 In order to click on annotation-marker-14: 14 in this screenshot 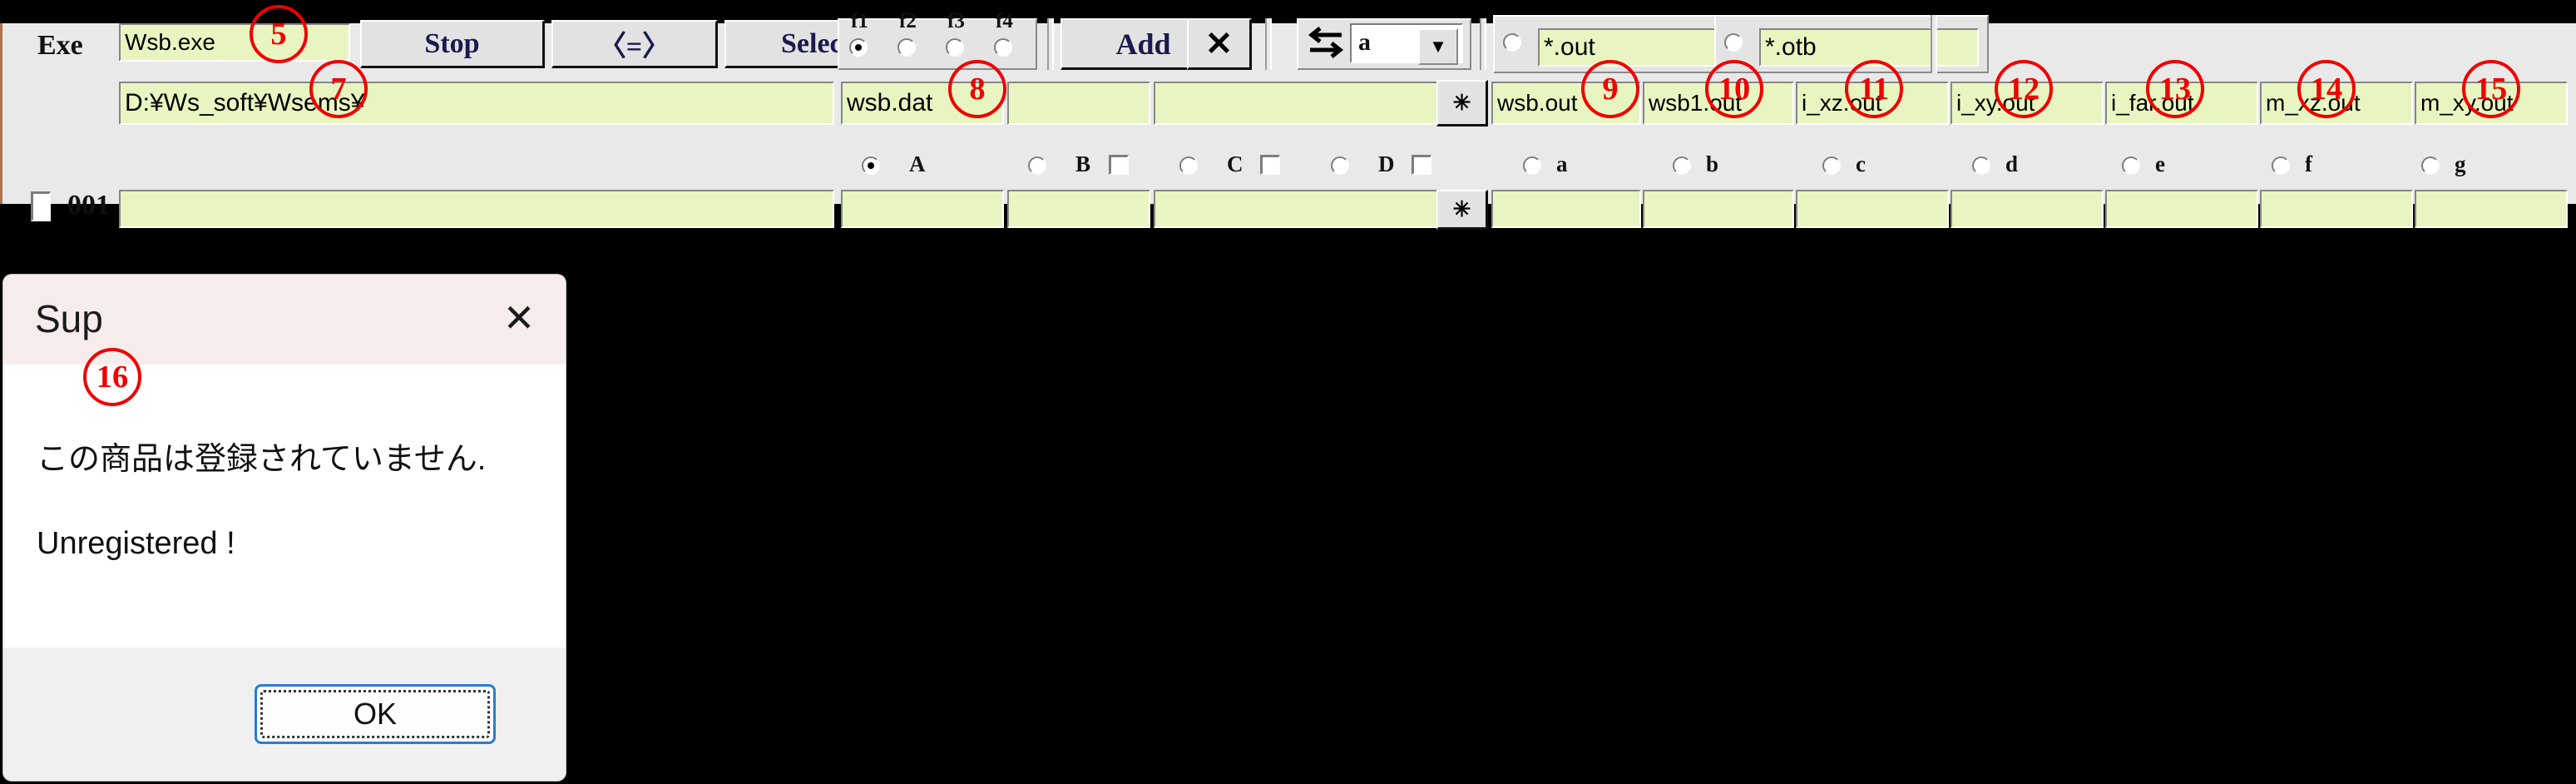, I will do `click(2326, 89)`.